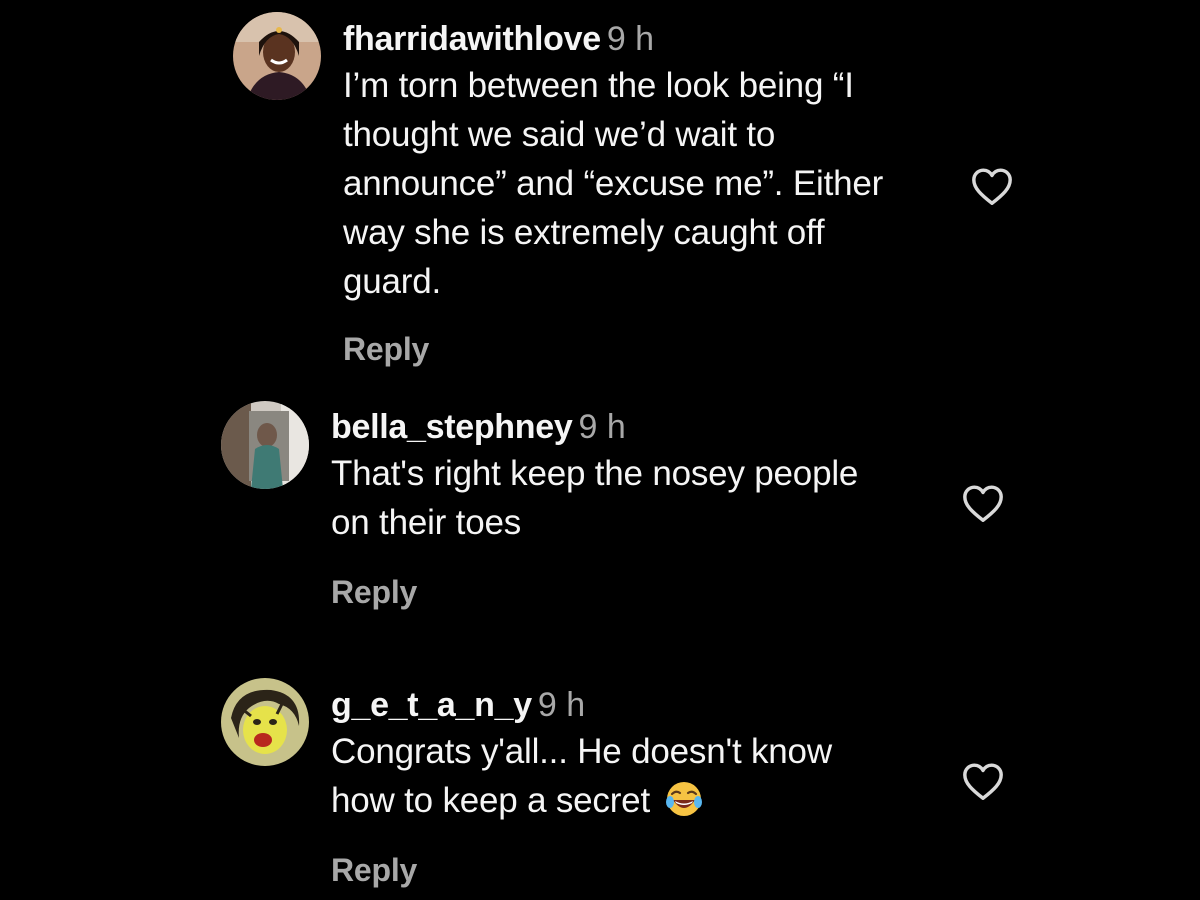 The width and height of the screenshot is (1200, 900). I want to click on comment-text-line: guard., so click(392, 281).